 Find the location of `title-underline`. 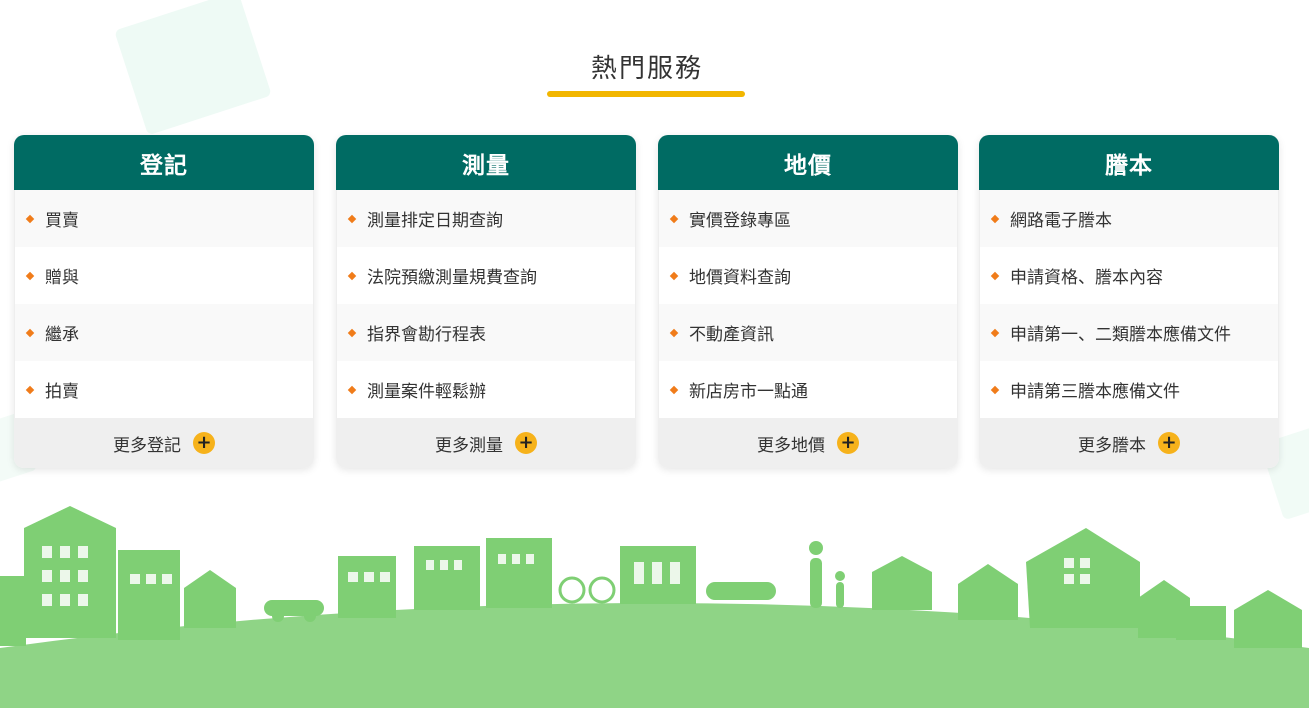

title-underline is located at coordinates (646, 94).